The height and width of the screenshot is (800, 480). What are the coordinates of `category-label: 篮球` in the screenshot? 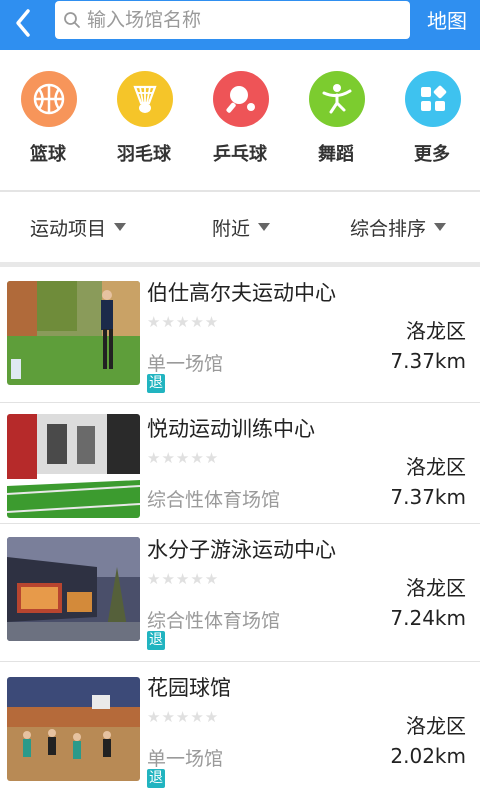 It's located at (48, 154).